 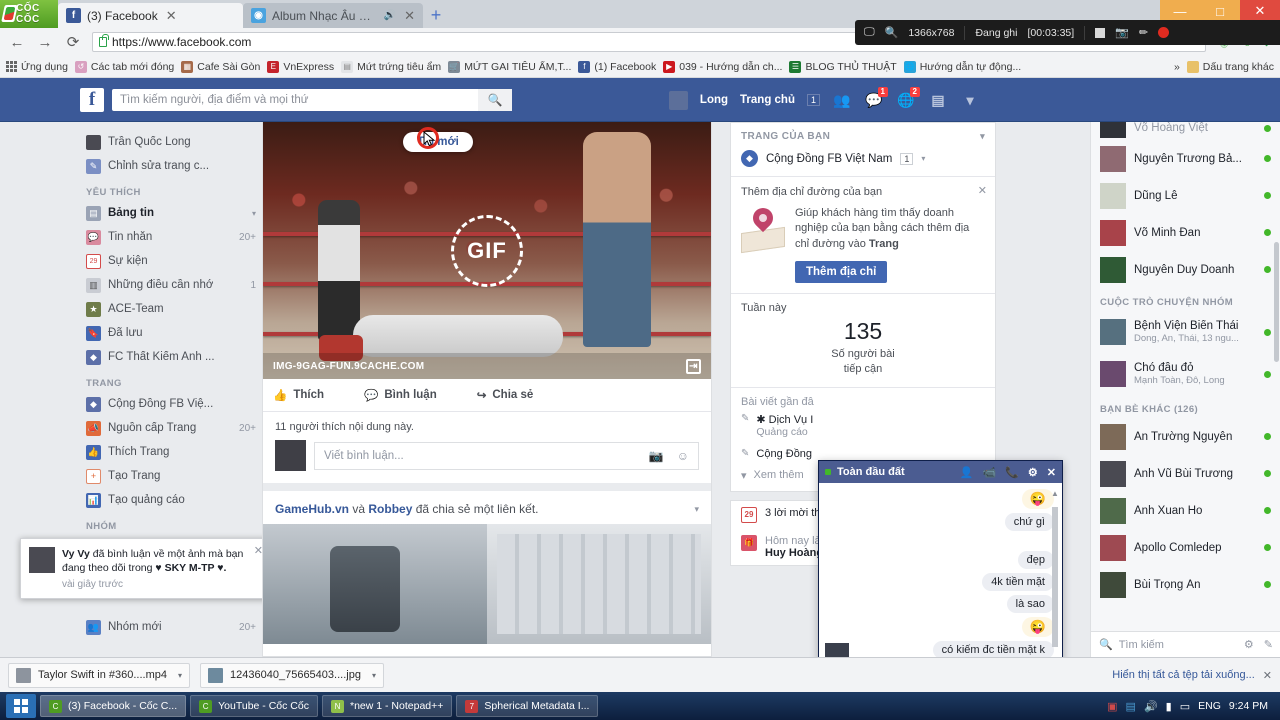 What do you see at coordinates (869, 32) in the screenshot?
I see `monitor-icon: 🖵` at bounding box center [869, 32].